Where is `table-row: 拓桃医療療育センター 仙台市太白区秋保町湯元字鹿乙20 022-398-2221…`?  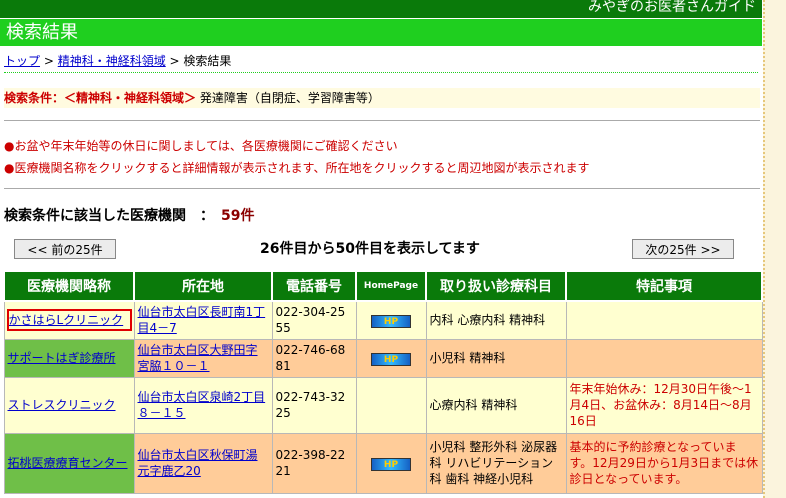
table-row: 拓桃医療療育センター 仙台市太白区秋保町湯元字鹿乙20 022-398-2221… is located at coordinates (383, 463).